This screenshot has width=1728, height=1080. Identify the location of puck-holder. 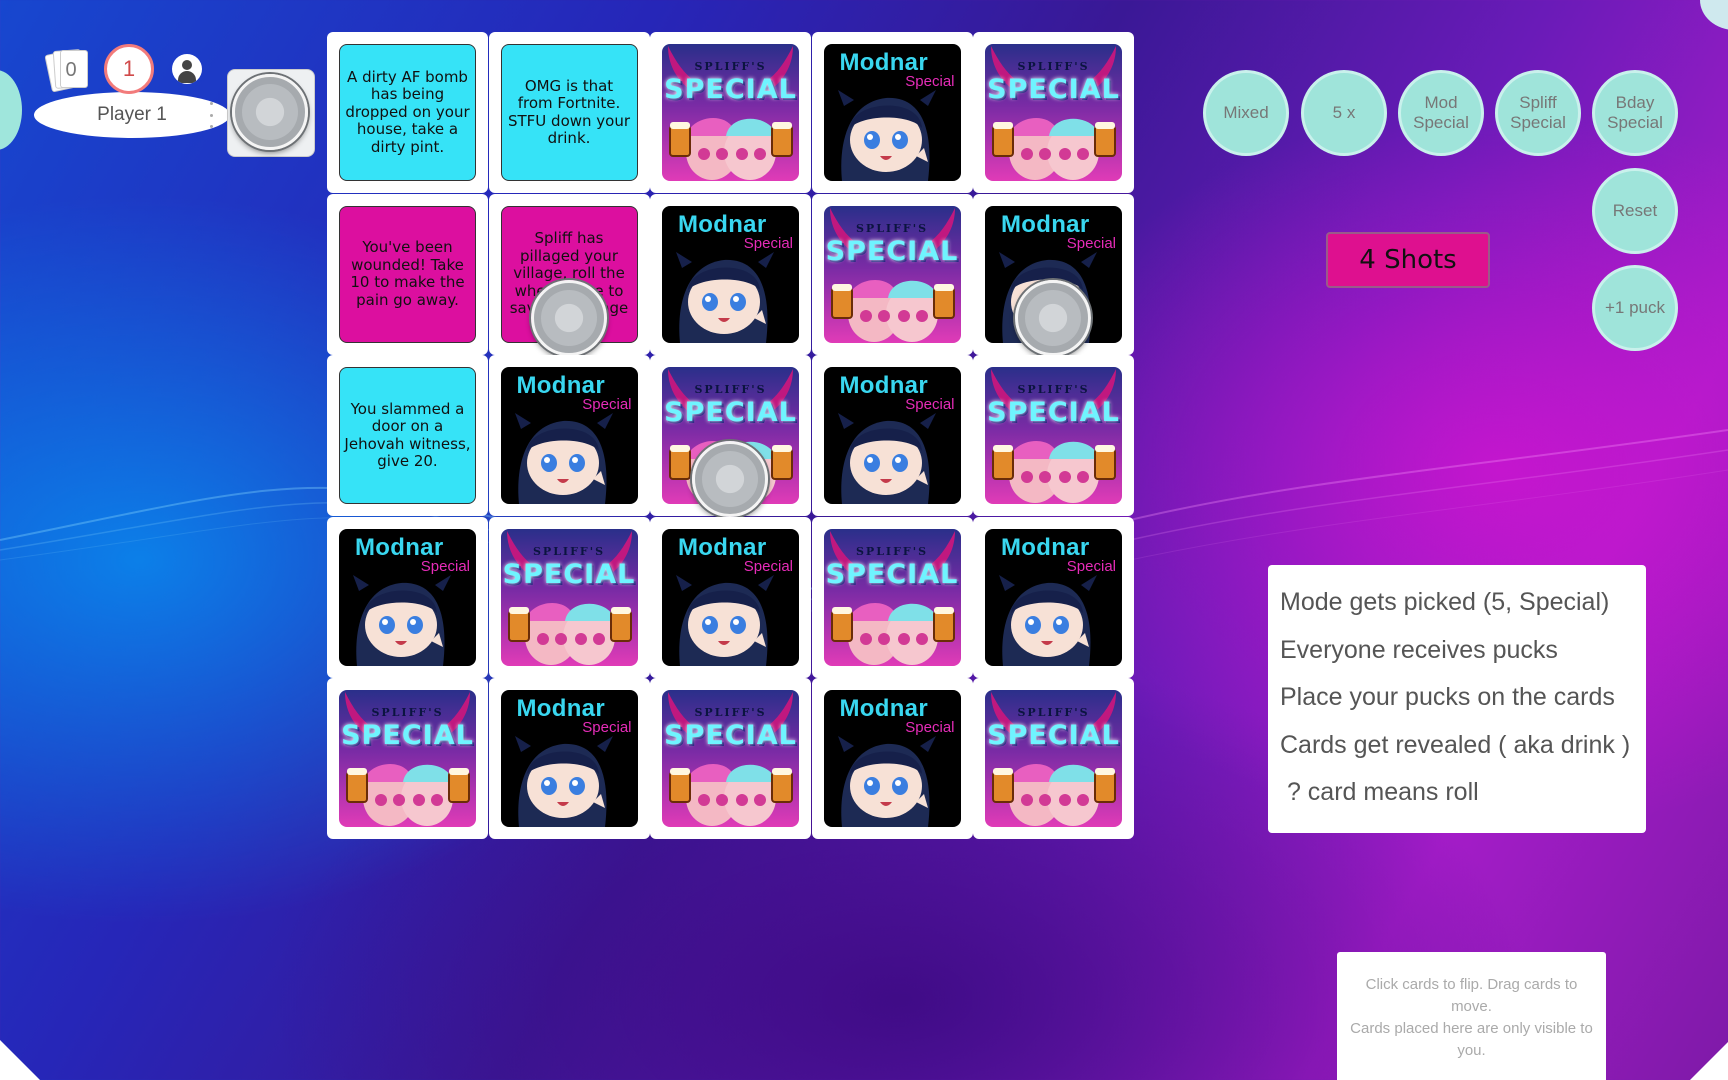
(271, 113).